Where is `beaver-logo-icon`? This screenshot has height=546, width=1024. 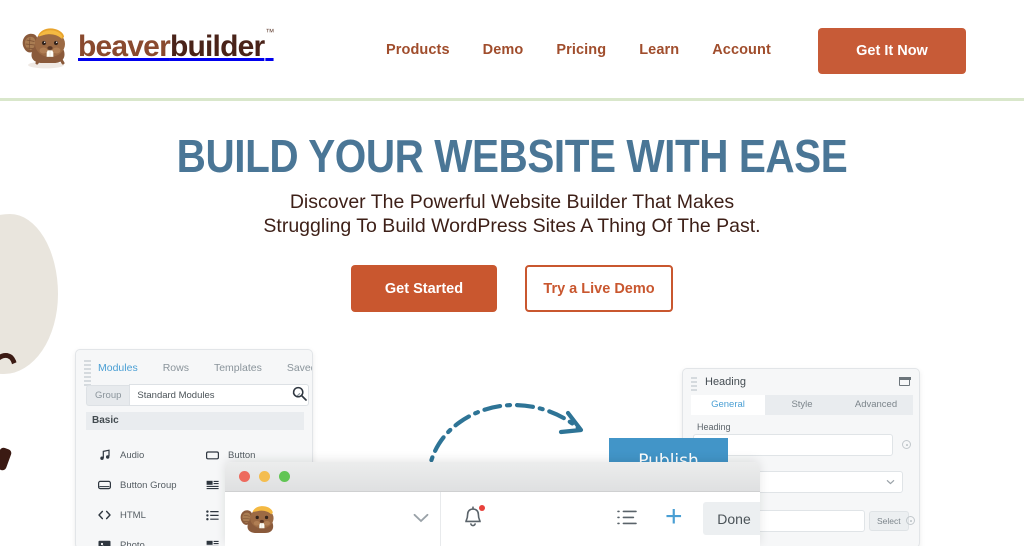
beaver-logo-icon is located at coordinates (45, 45).